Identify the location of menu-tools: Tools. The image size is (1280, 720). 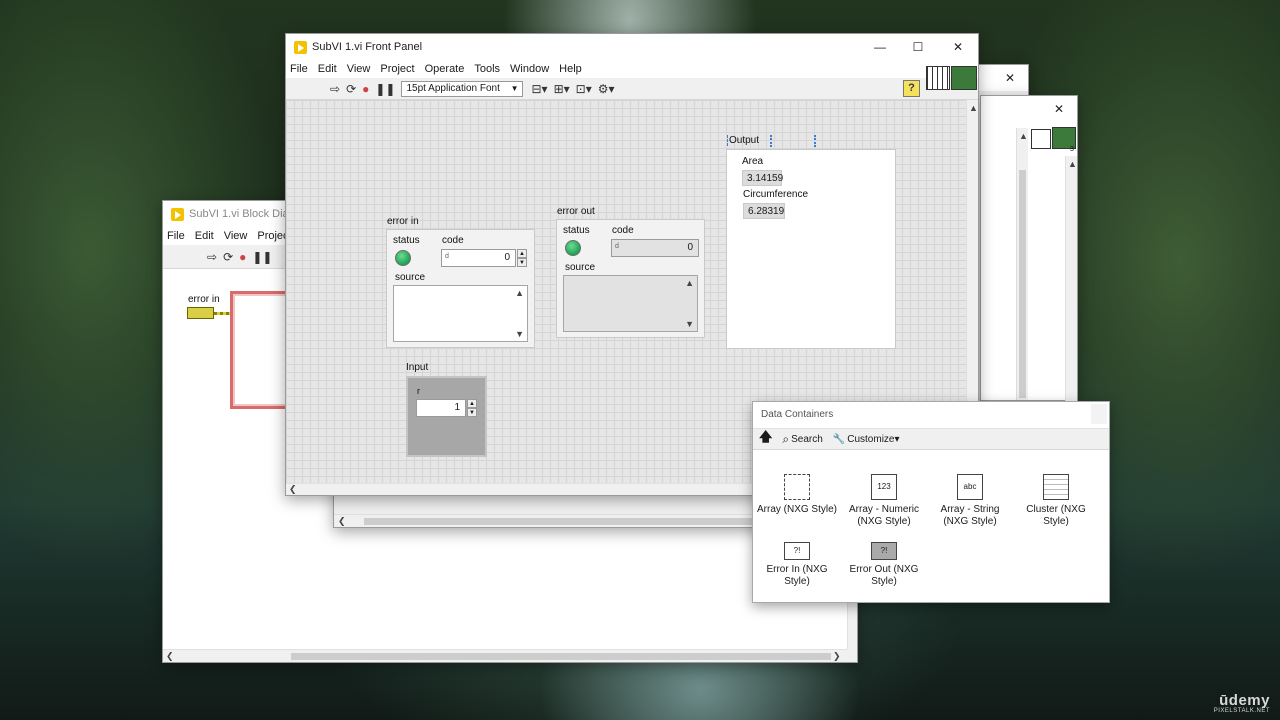
(487, 69).